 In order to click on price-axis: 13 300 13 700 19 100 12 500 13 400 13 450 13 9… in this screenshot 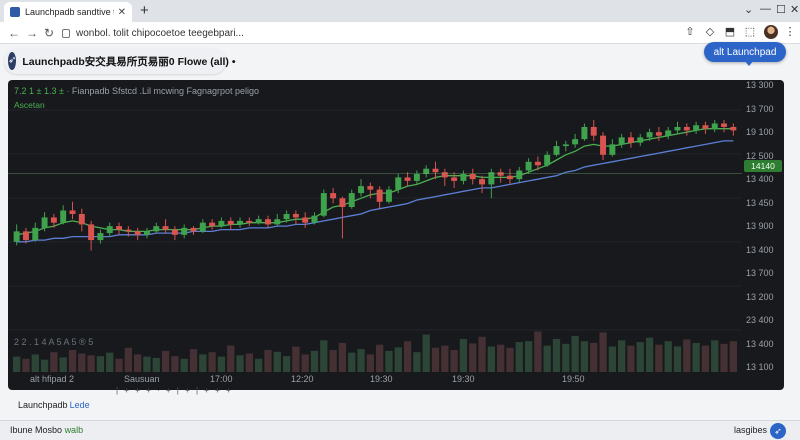, I will do `click(763, 235)`.